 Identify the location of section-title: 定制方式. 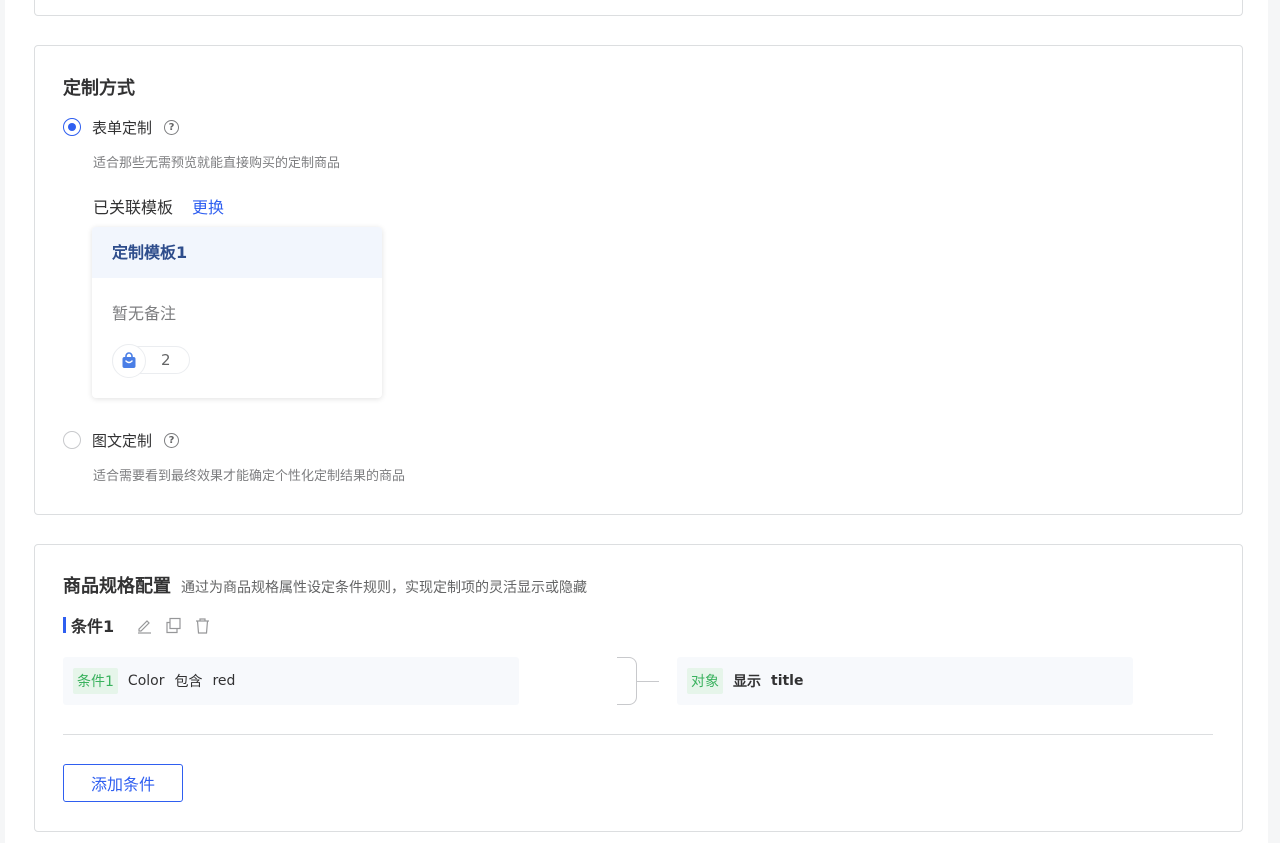
(99, 88).